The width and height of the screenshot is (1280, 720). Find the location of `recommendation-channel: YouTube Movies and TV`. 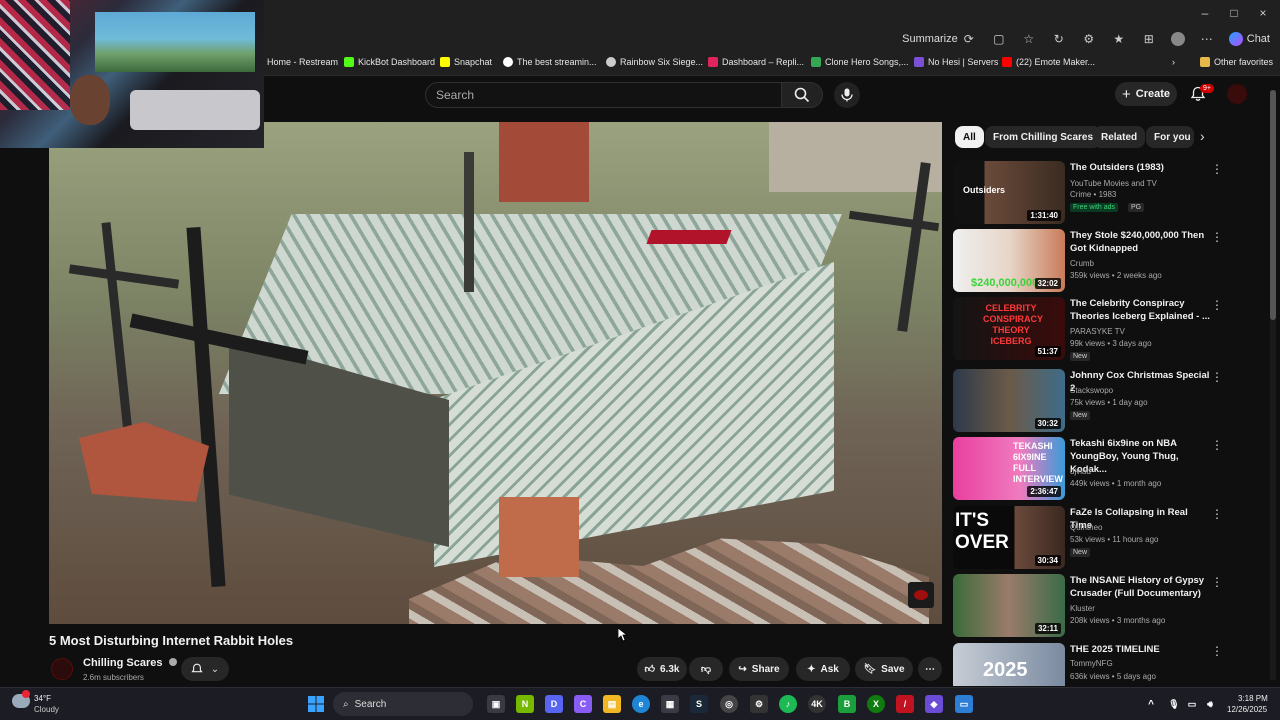

recommendation-channel: YouTube Movies and TV is located at coordinates (1113, 183).